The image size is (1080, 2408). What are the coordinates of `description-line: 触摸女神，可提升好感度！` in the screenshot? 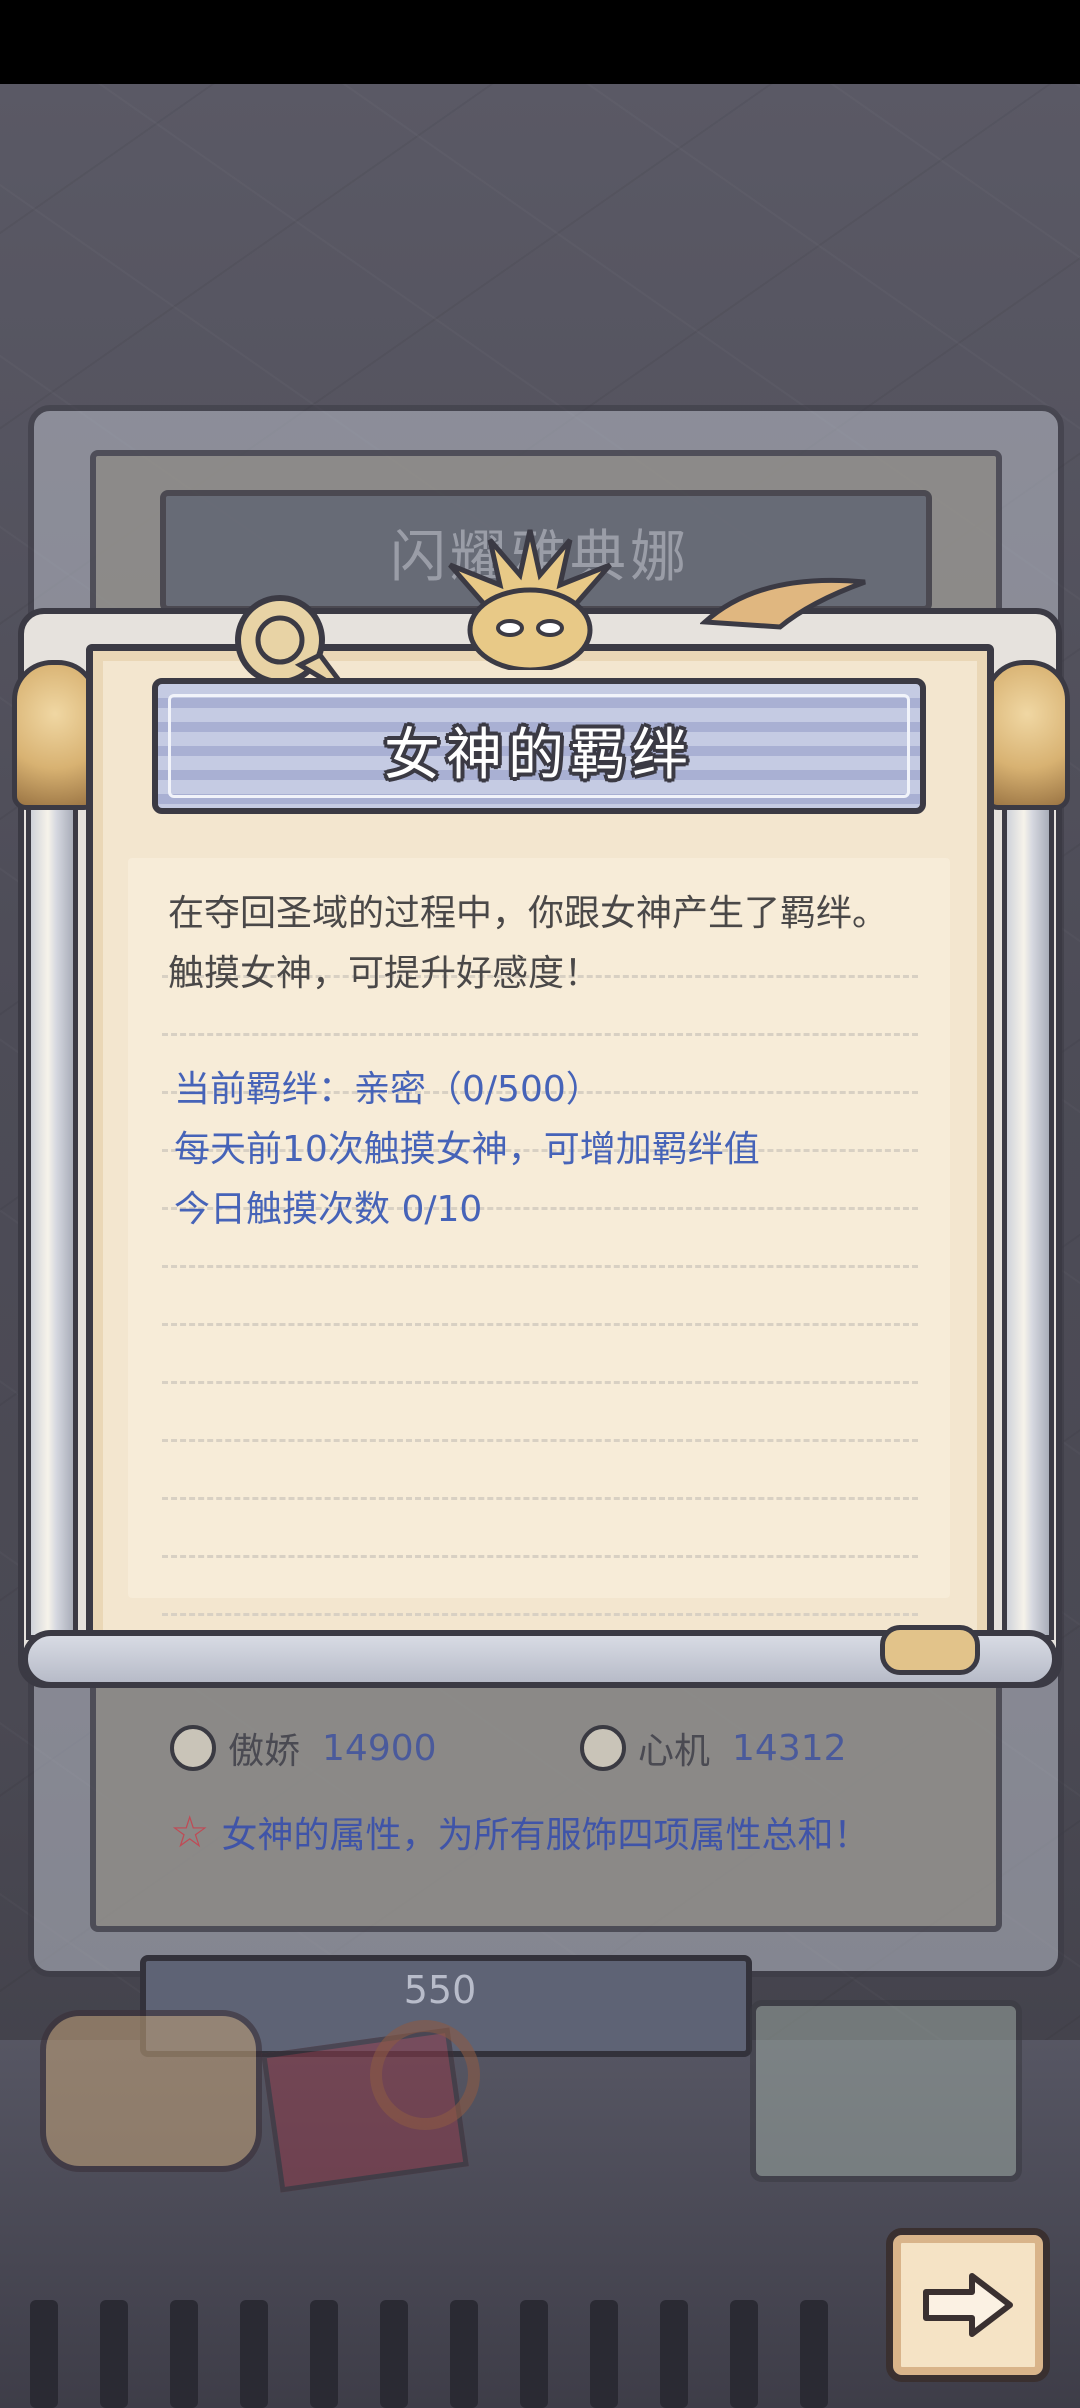 It's located at (384, 973).